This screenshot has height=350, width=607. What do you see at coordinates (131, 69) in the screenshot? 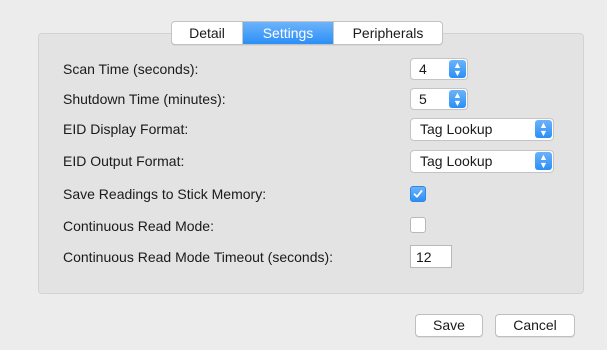
I see `scan-time-label: Scan Time (seconds):` at bounding box center [131, 69].